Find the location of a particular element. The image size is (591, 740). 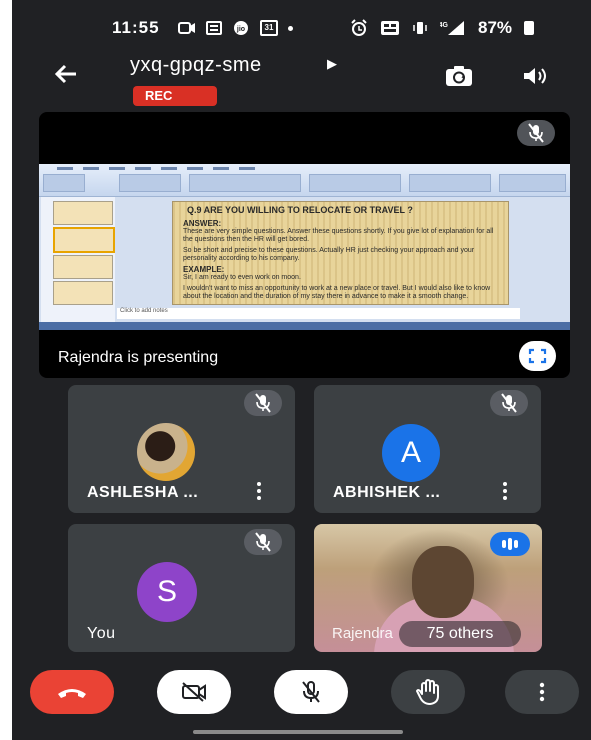

fullscreen-icon is located at coordinates (537, 356).